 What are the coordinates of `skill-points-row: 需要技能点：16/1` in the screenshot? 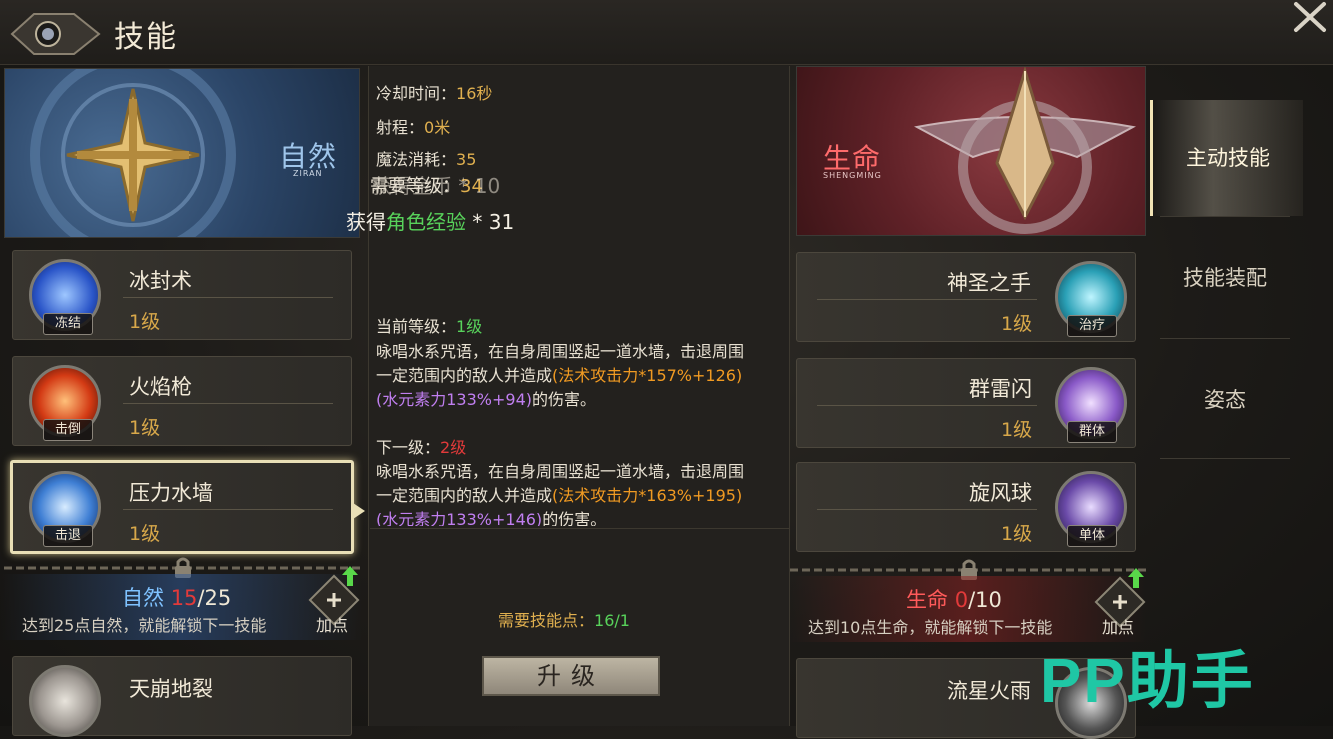 It's located at (564, 619).